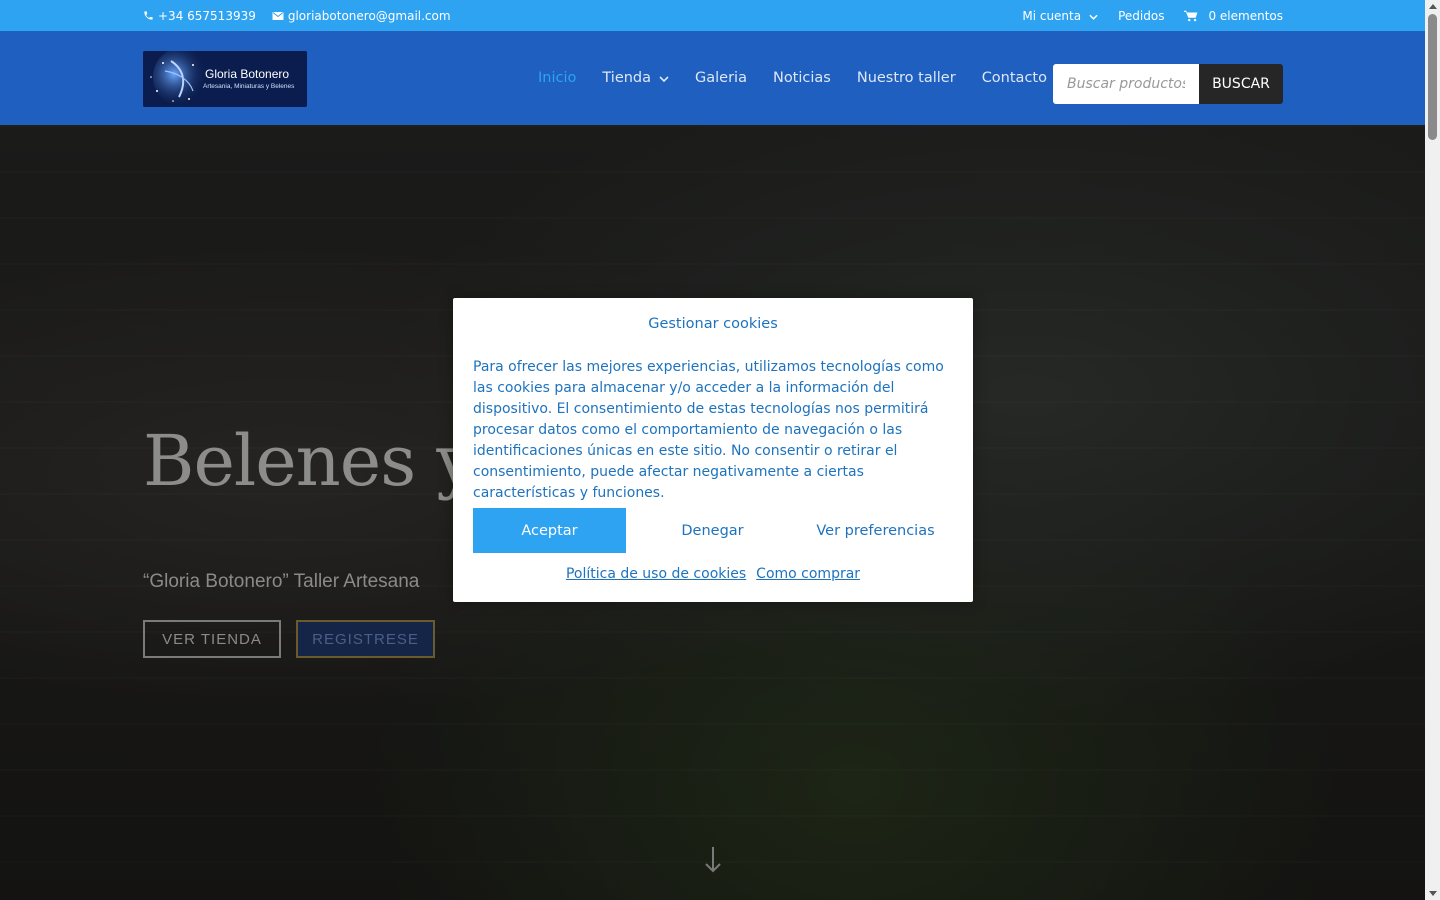 This screenshot has width=1440, height=900. Describe the element at coordinates (212, 639) in the screenshot. I see `view-shop-button: VER TIENDA` at that location.